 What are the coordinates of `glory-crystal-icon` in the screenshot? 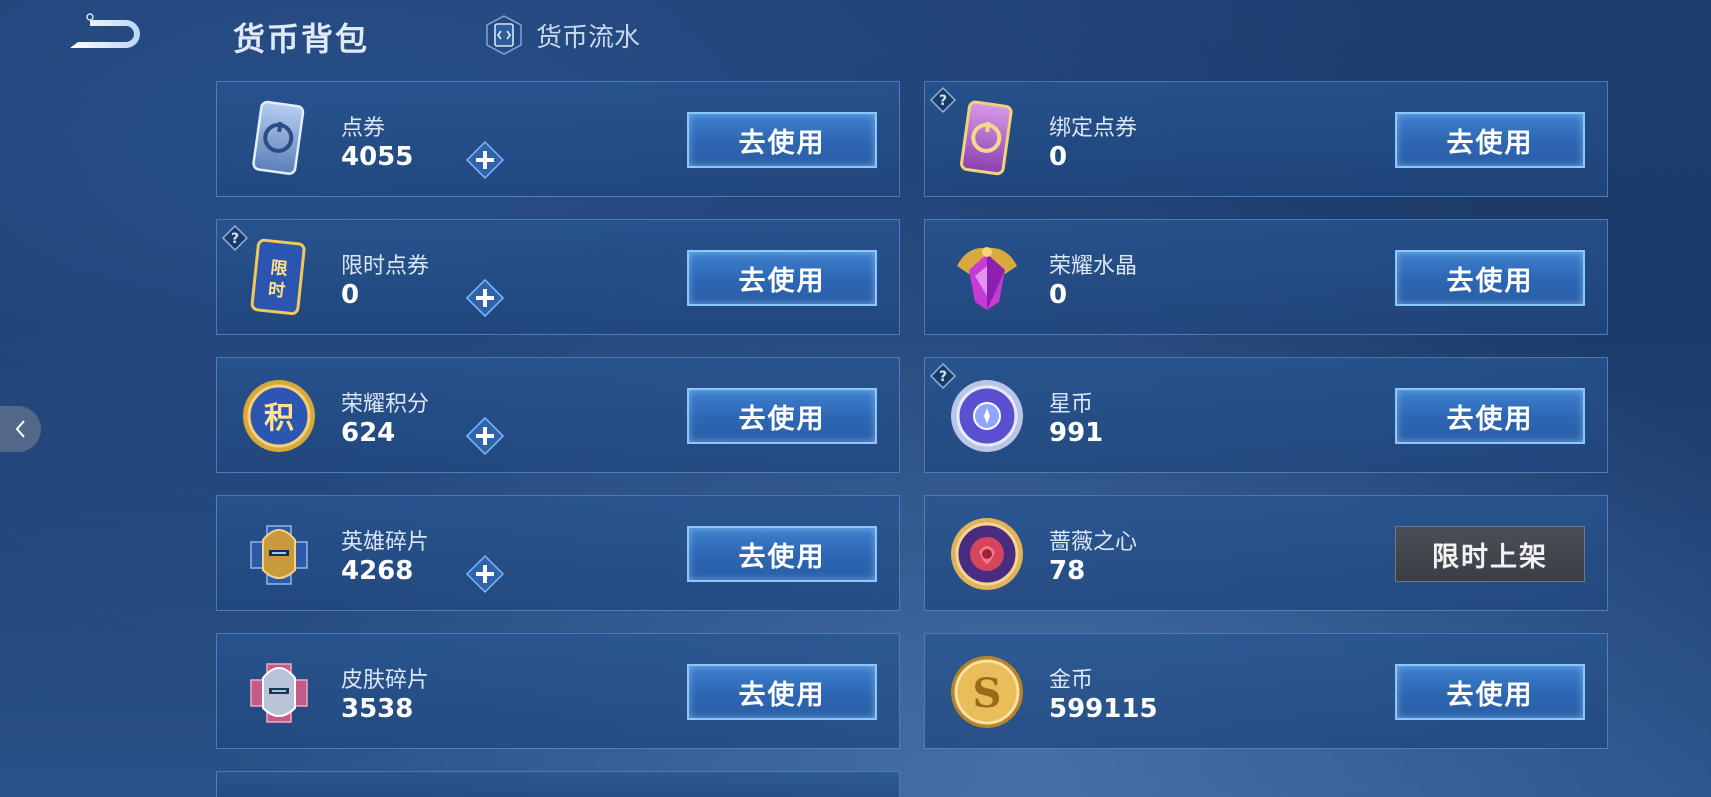 It's located at (987, 278).